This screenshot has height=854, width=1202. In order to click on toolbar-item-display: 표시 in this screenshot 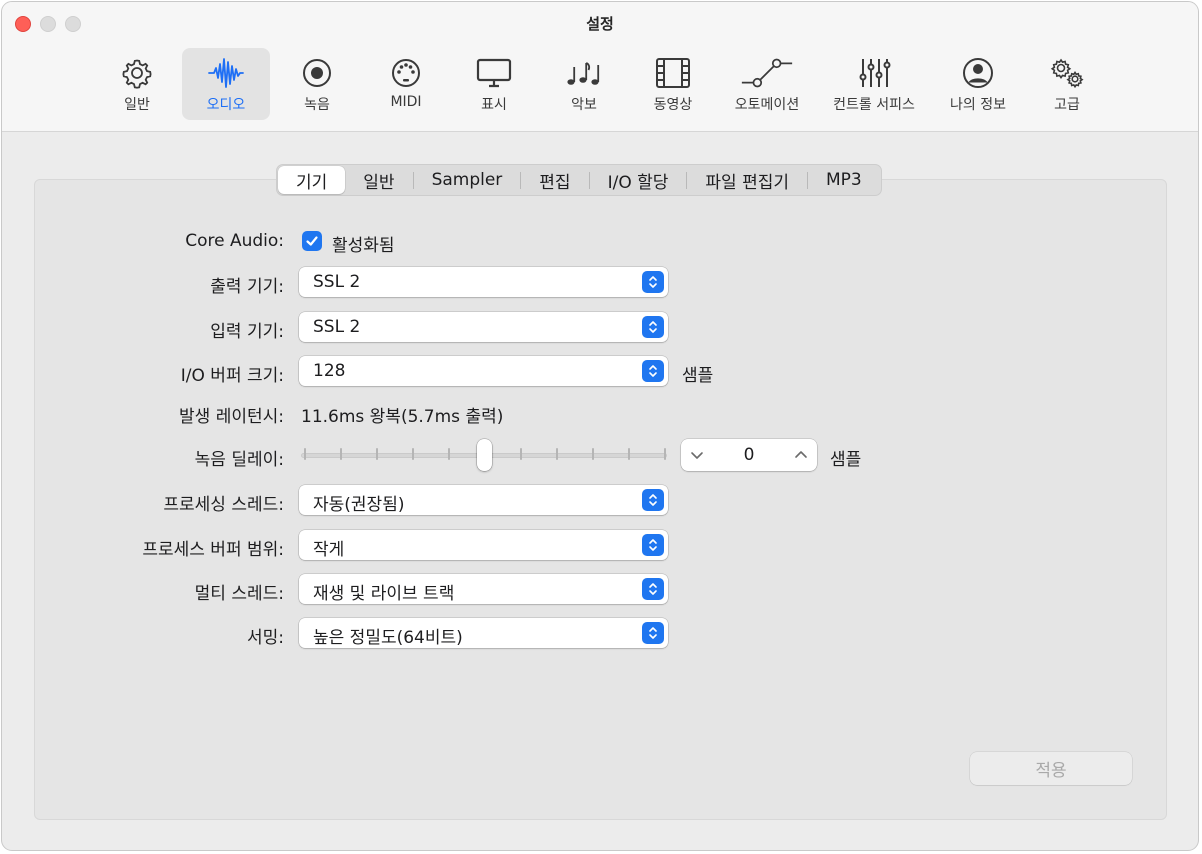, I will do `click(494, 84)`.